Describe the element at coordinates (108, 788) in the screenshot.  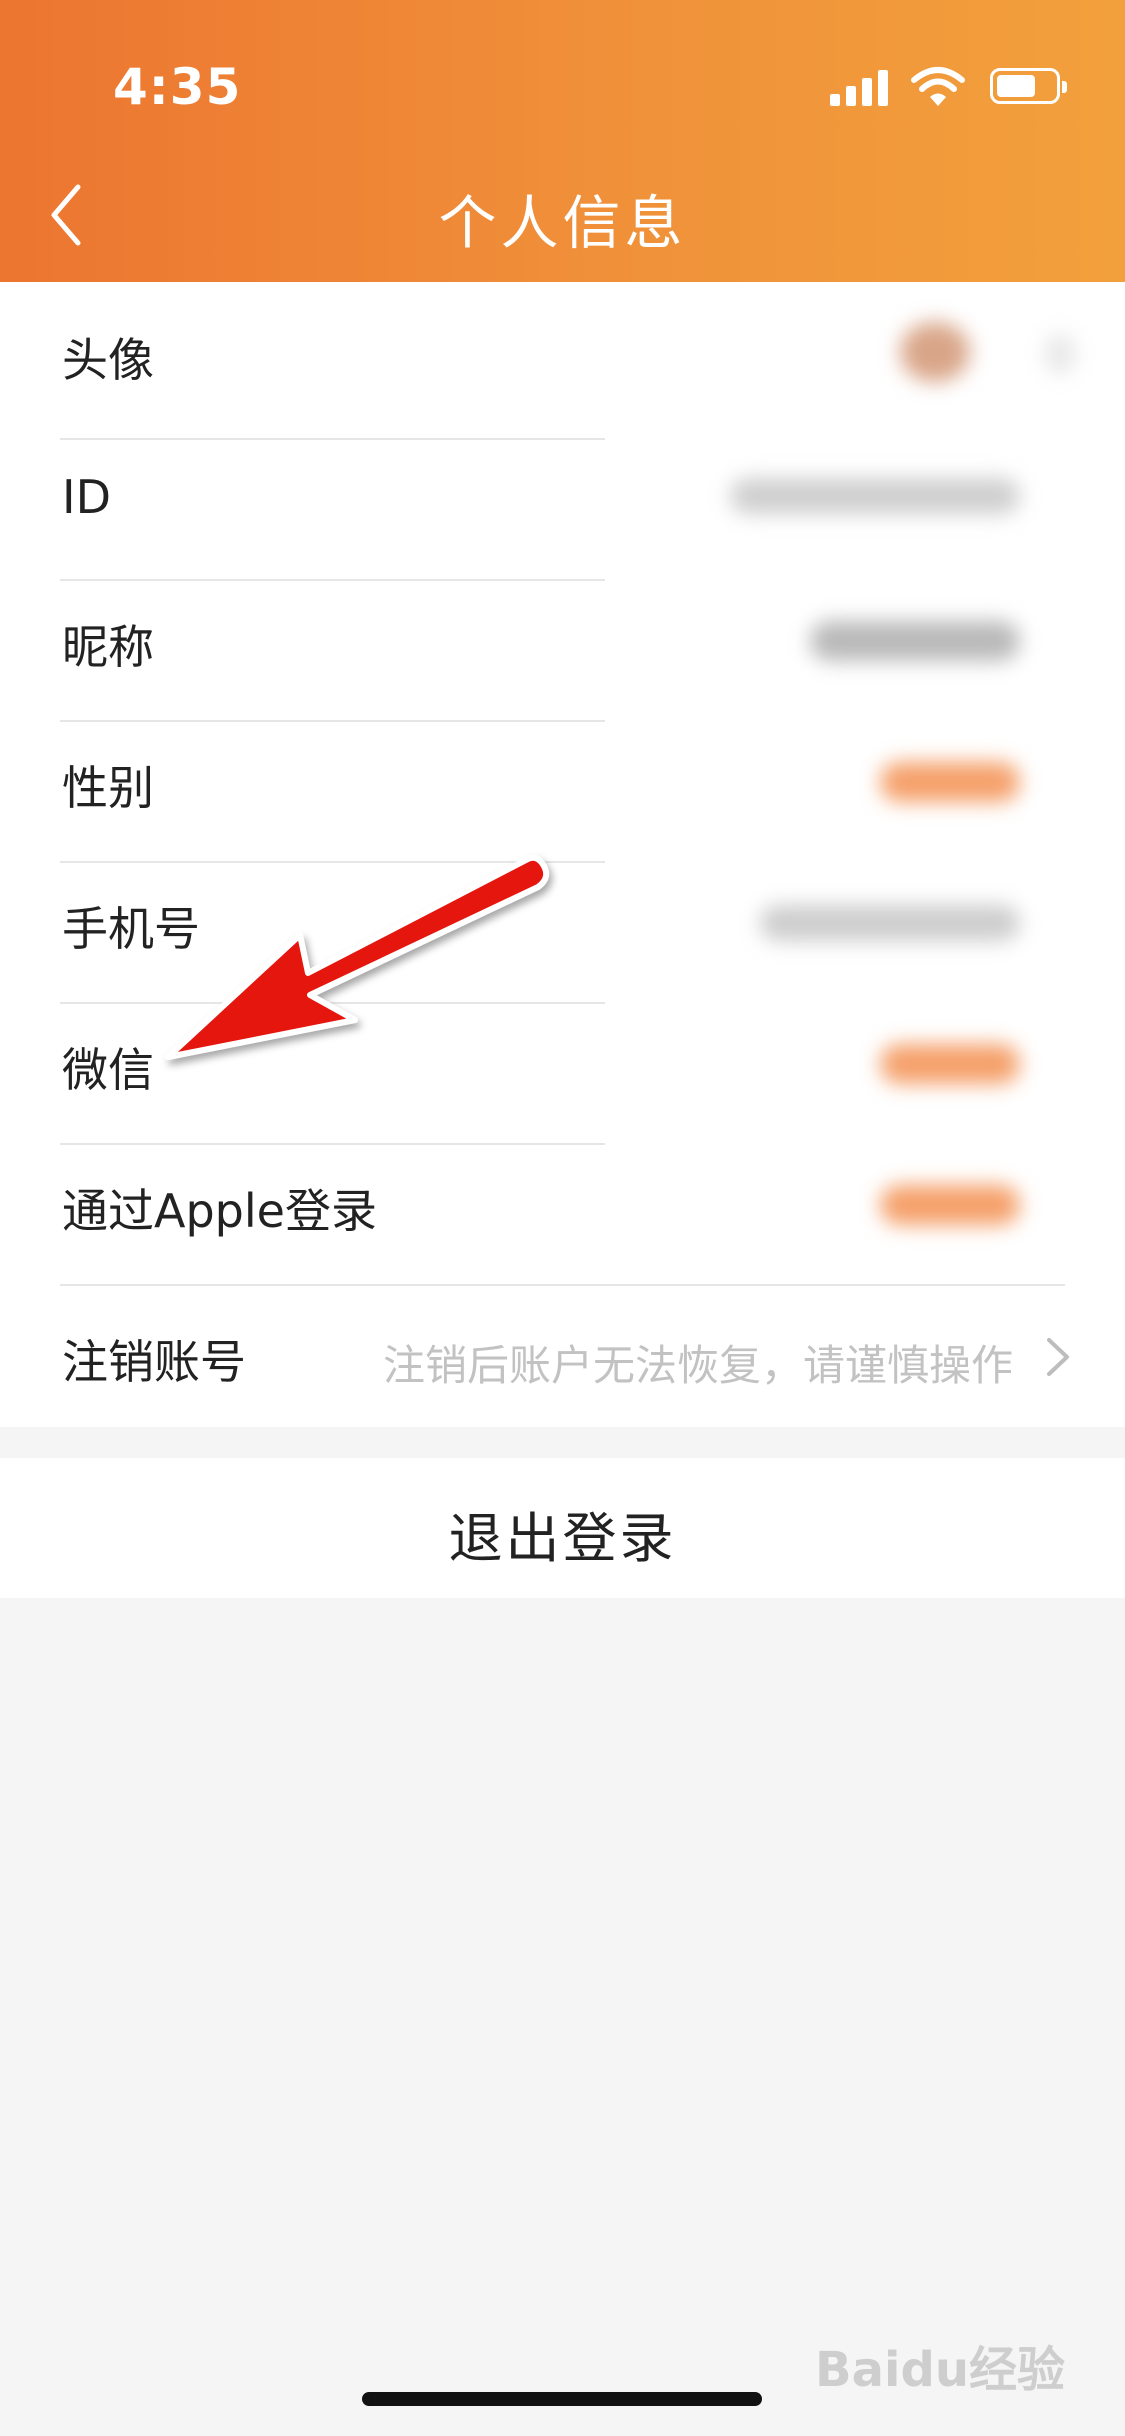
I see `gender-label: 性别` at that location.